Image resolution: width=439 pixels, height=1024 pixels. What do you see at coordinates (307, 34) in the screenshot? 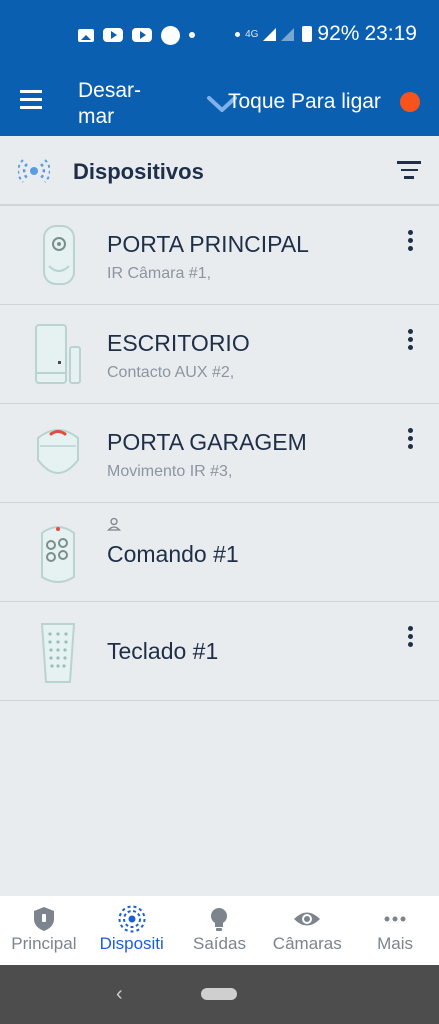
I see `battery-icon` at bounding box center [307, 34].